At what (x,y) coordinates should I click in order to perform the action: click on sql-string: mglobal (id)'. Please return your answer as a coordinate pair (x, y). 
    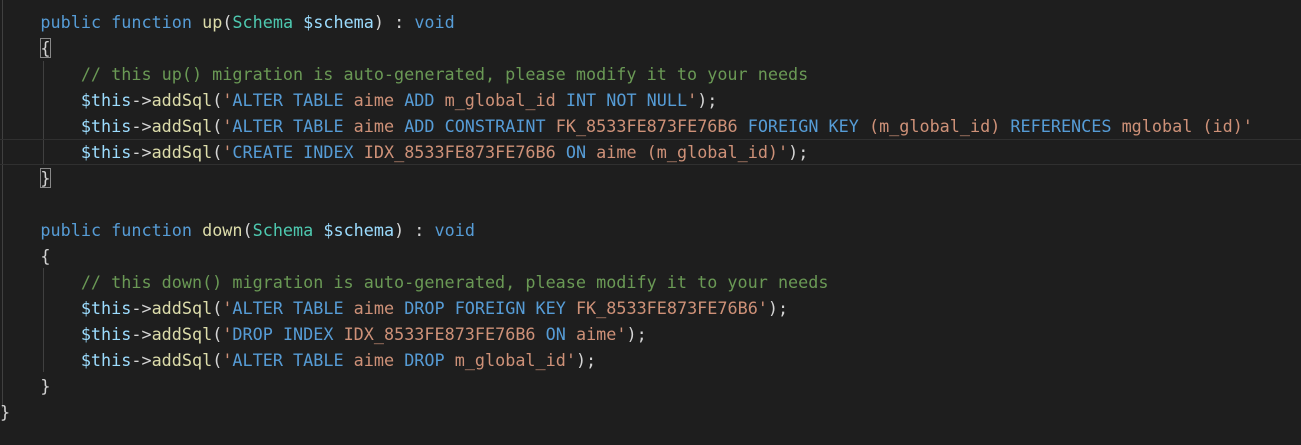
    Looking at the image, I should click on (1182, 126).